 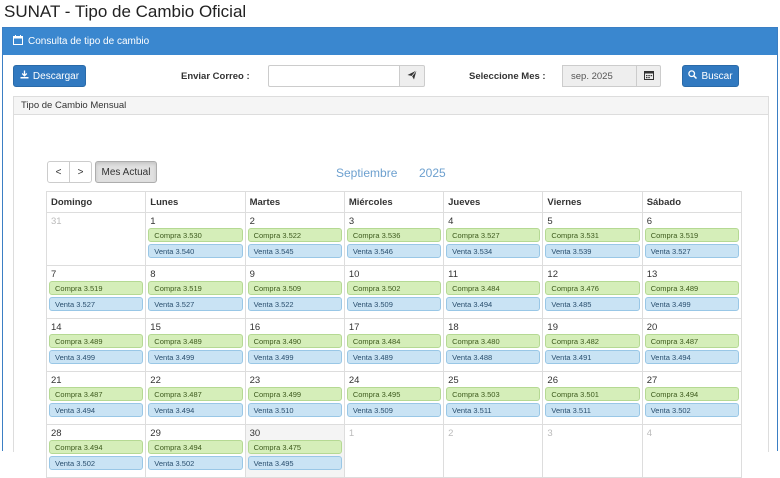 I want to click on calendar-day-cell: 18 Compra 3.480 Venta 3.488, so click(x=493, y=345).